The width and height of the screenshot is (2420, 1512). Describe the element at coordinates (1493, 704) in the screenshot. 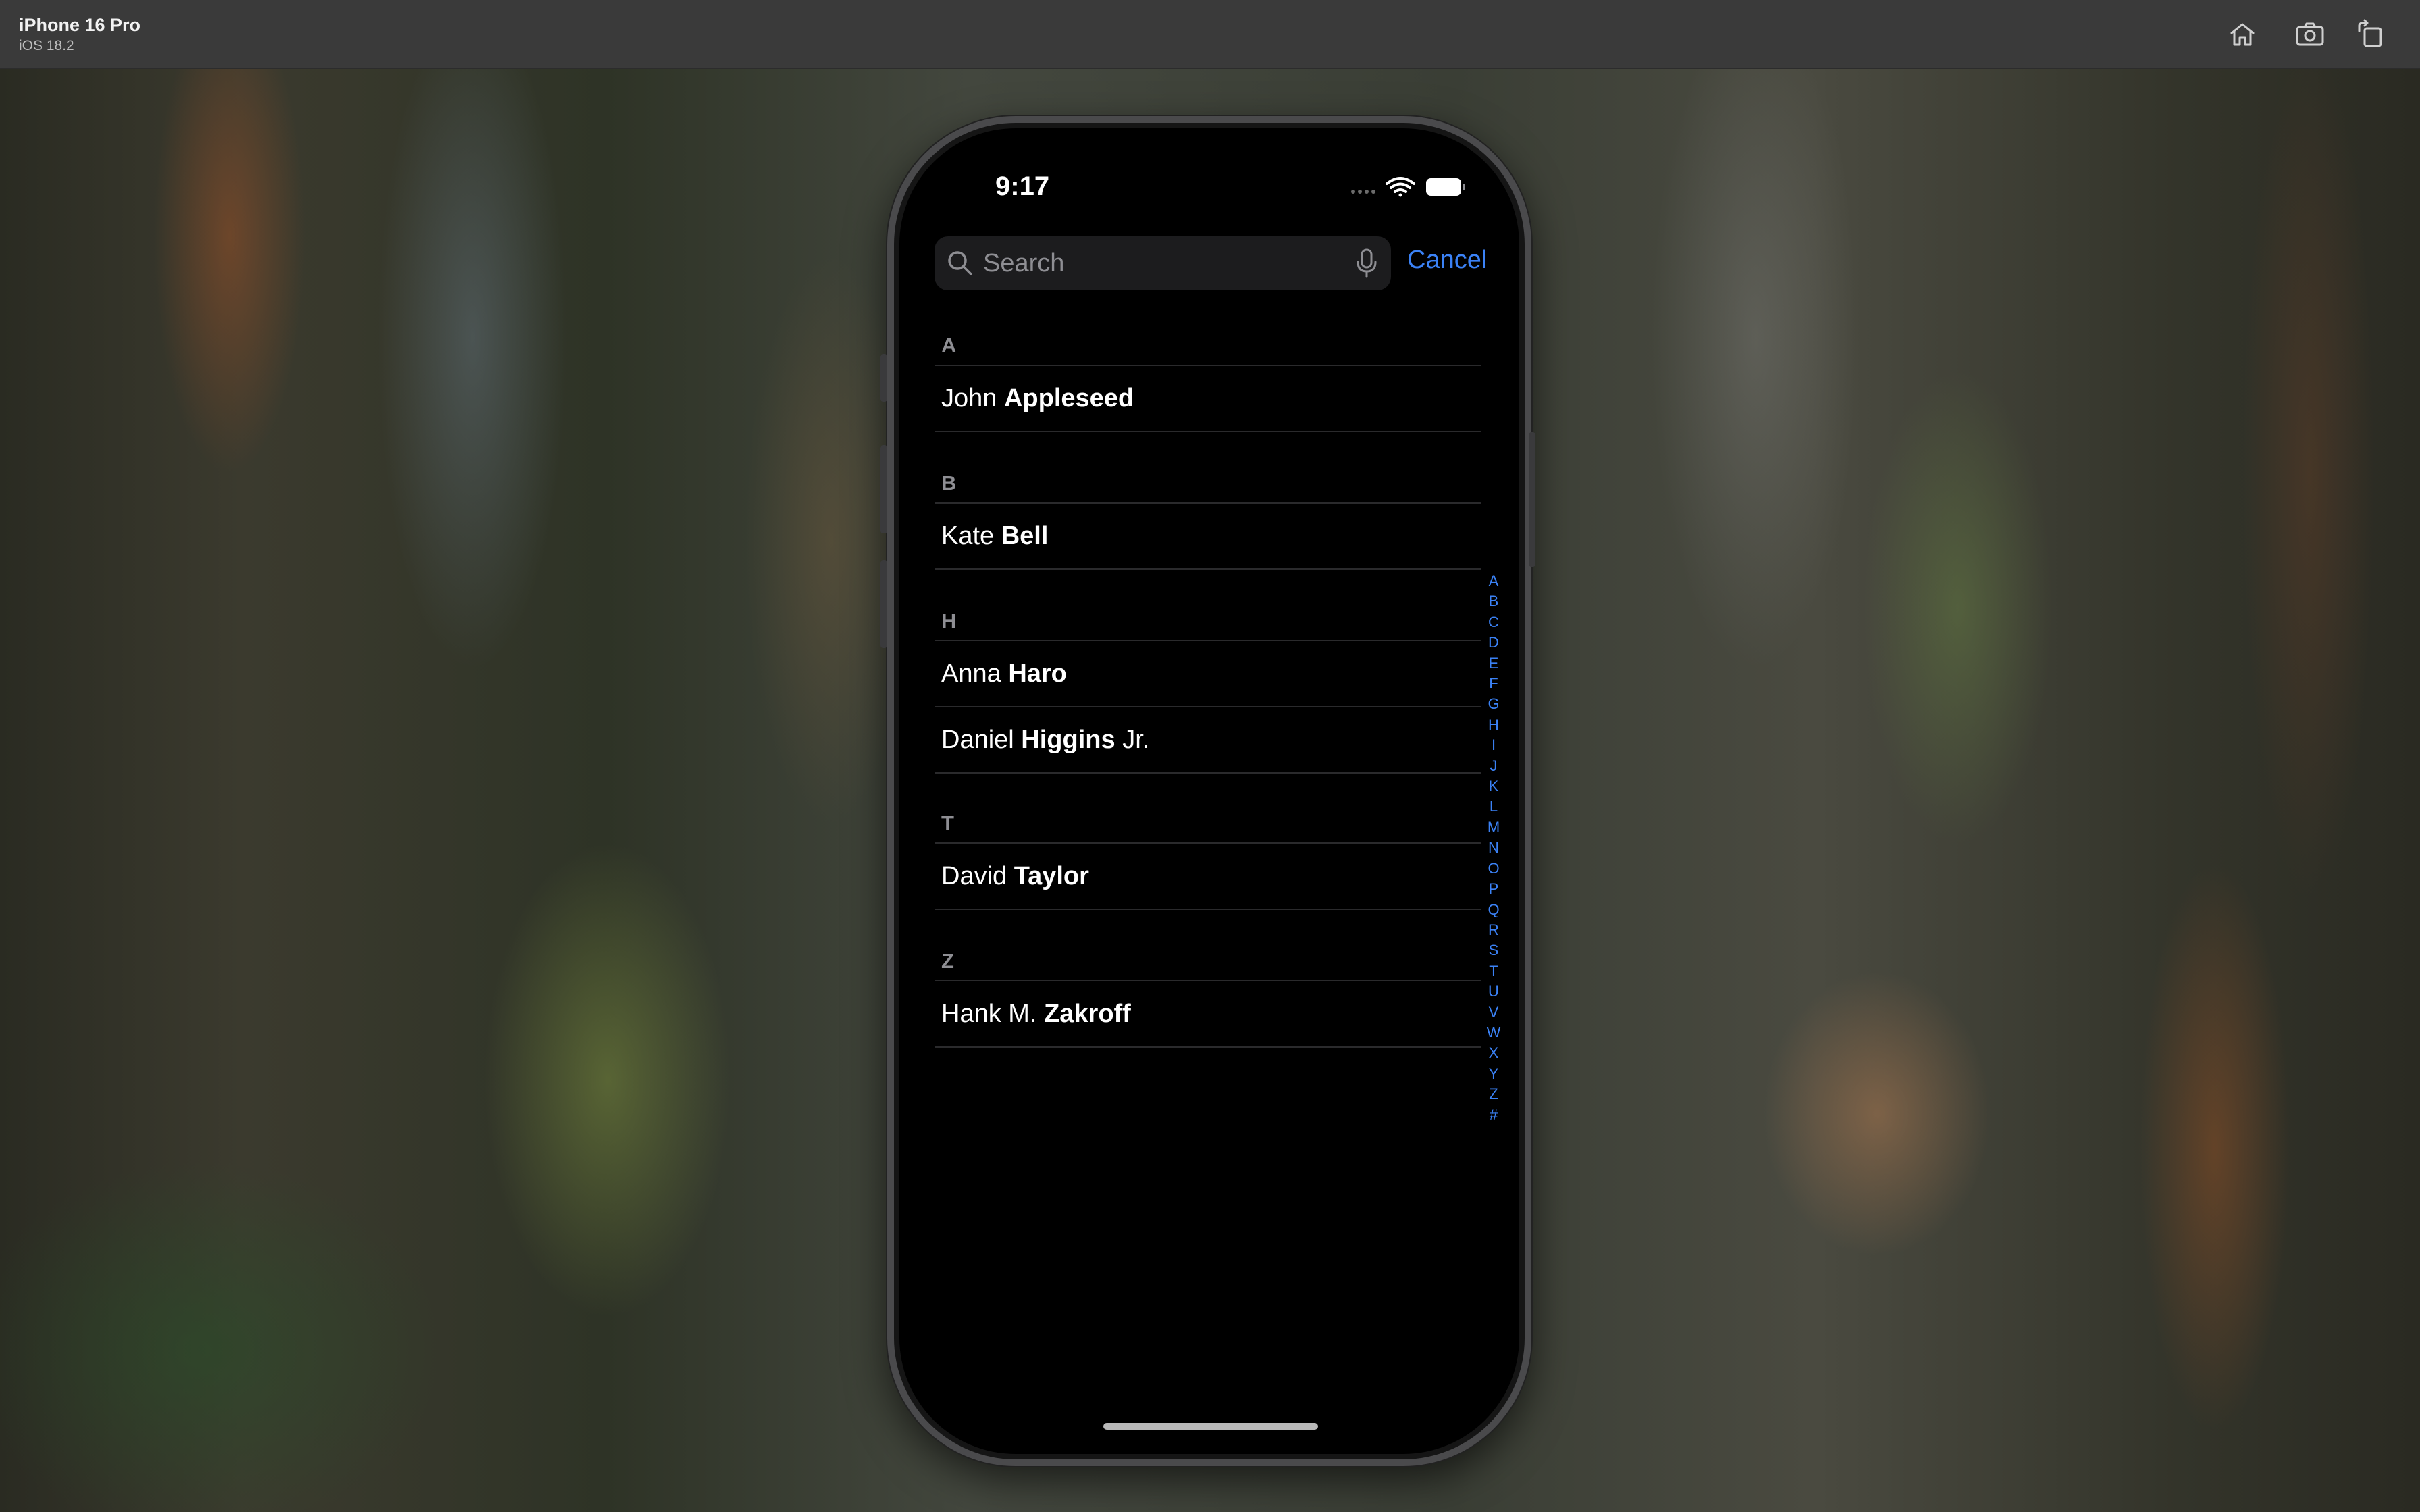

I see `index-letter: G` at that location.